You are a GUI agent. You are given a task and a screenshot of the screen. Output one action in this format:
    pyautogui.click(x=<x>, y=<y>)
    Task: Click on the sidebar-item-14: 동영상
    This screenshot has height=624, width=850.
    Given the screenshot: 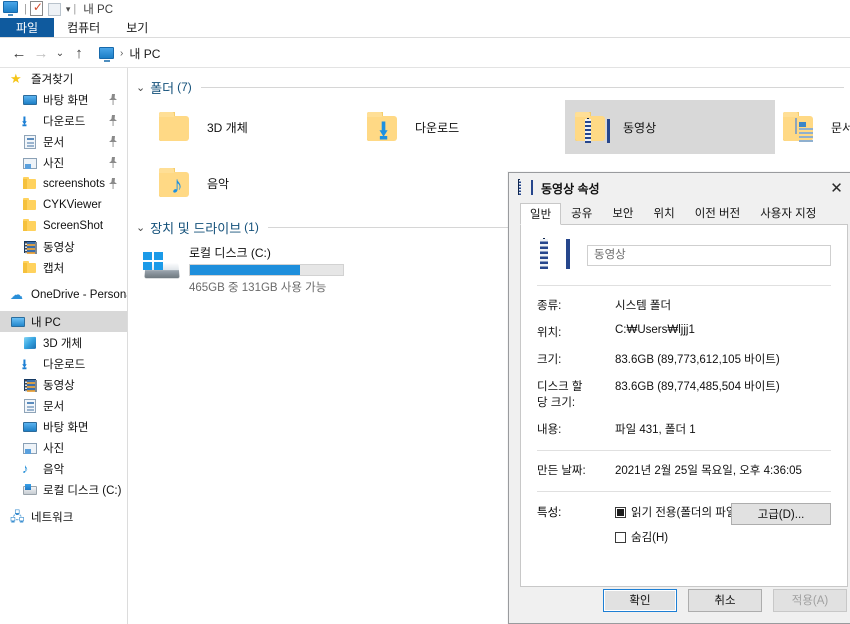 What is the action you would take?
    pyautogui.click(x=63, y=384)
    